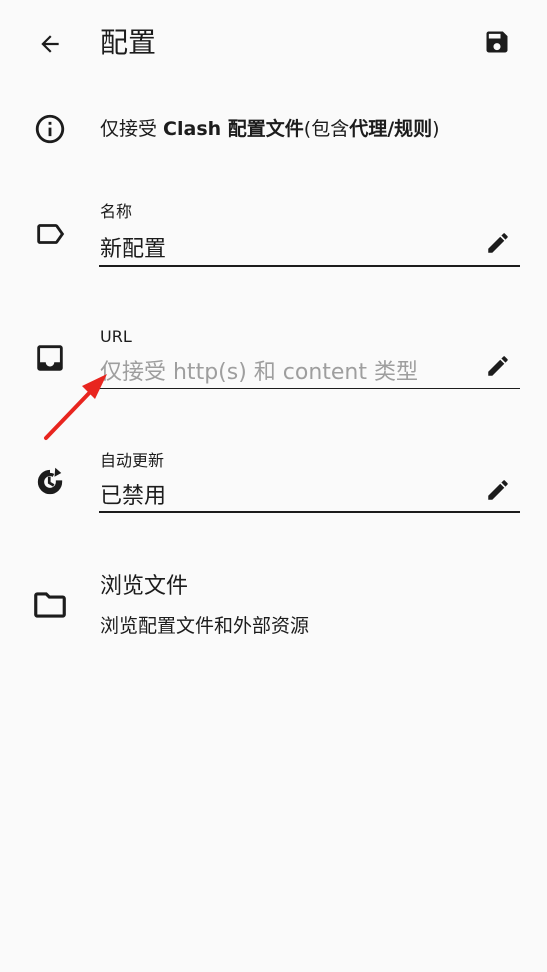  I want to click on update-clock-icon, so click(50, 481).